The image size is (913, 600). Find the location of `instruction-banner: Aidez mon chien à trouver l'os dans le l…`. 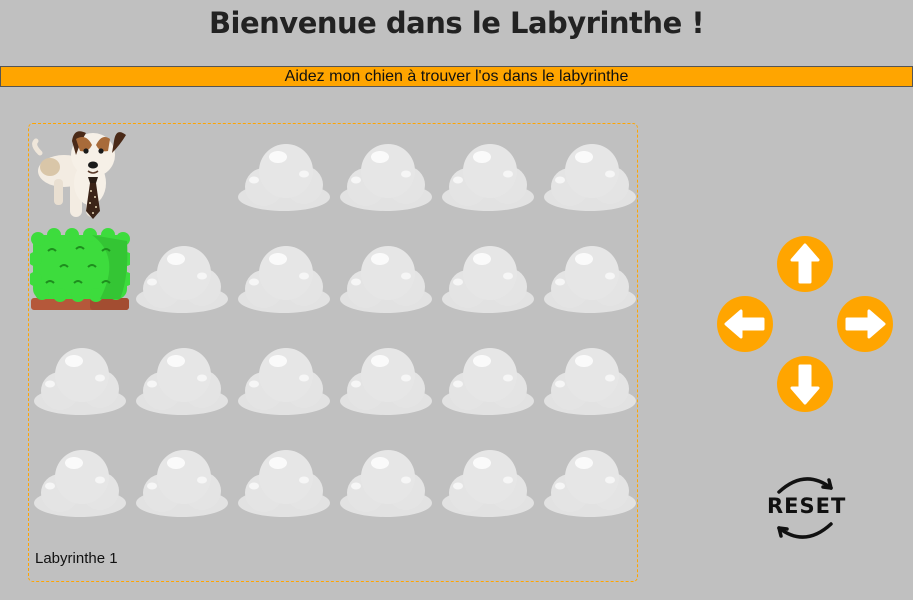

instruction-banner: Aidez mon chien à trouver l'os dans le l… is located at coordinates (456, 76).